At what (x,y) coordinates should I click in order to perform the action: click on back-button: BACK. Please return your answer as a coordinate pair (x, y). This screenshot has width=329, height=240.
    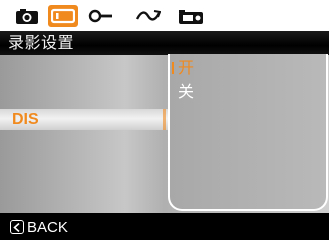
    Looking at the image, I should click on (39, 227).